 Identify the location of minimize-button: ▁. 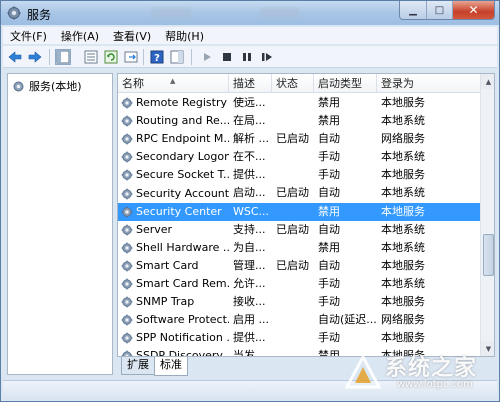
(413, 10).